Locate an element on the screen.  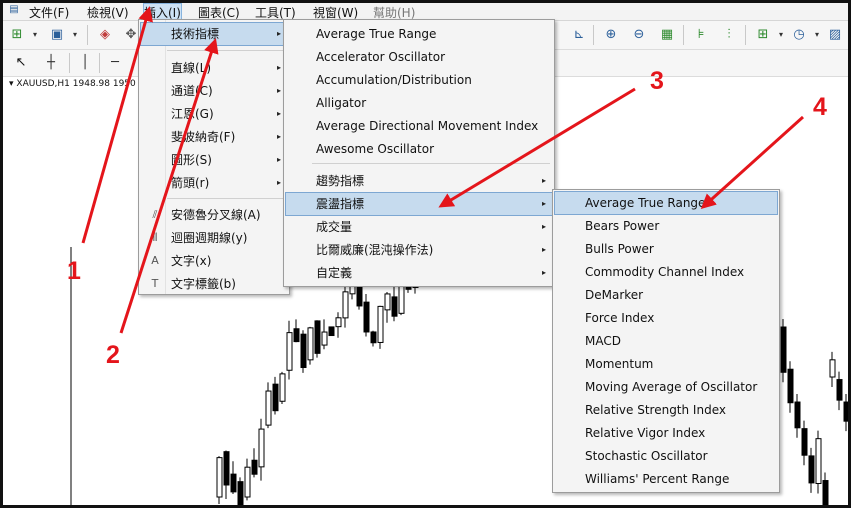
insert-menu-item: ⫽ 安德魯分叉線(A) is located at coordinates (214, 215).